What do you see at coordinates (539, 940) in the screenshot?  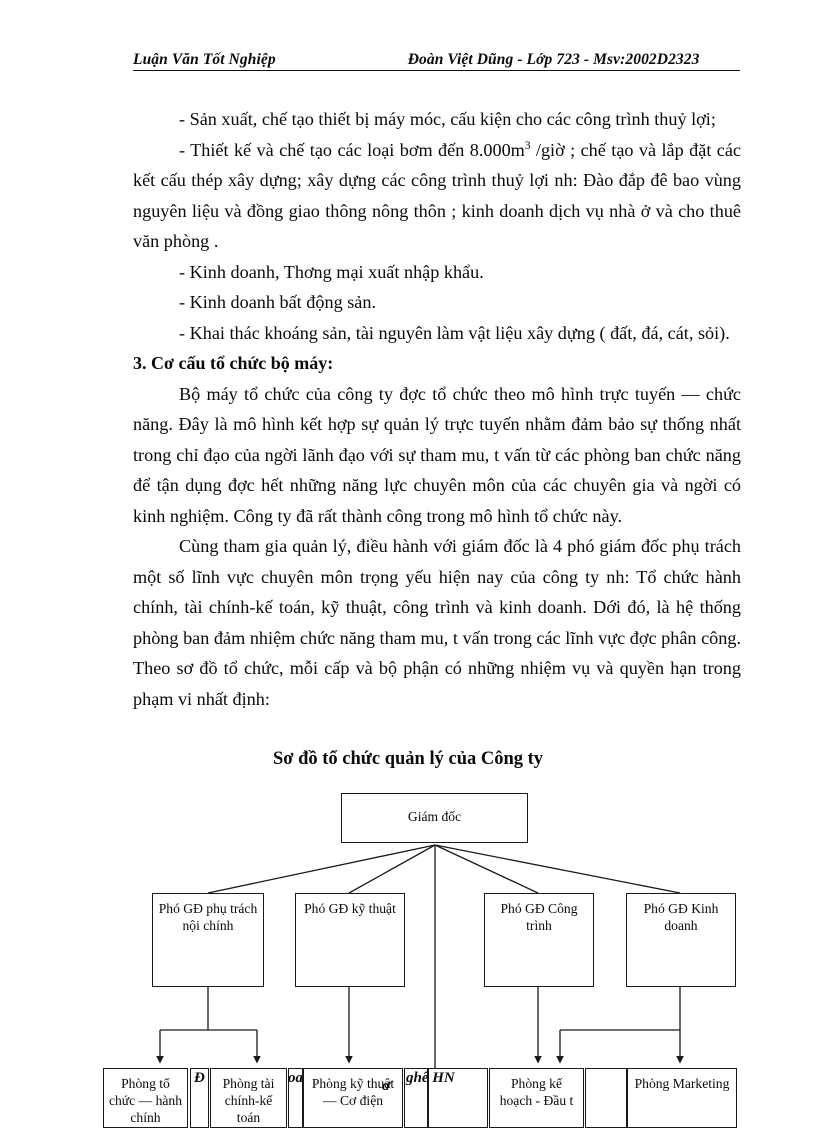 I see `org-node-deputy-construction: Phó GĐ Công trình` at bounding box center [539, 940].